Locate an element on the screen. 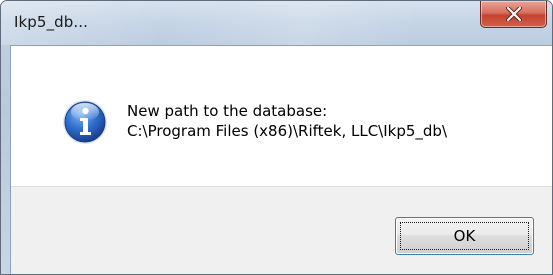 The image size is (553, 275). message-line-1: New path to the database: is located at coordinates (227, 111).